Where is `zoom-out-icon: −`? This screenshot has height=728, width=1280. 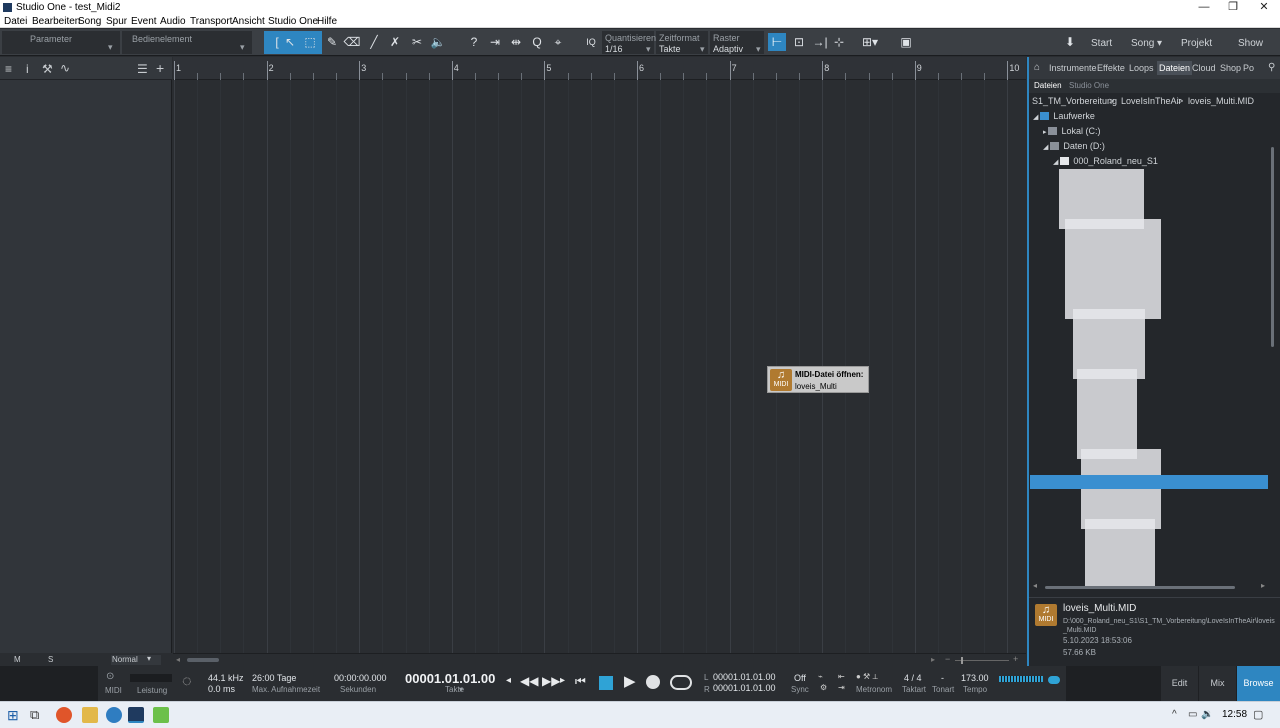 zoom-out-icon: − is located at coordinates (947, 659).